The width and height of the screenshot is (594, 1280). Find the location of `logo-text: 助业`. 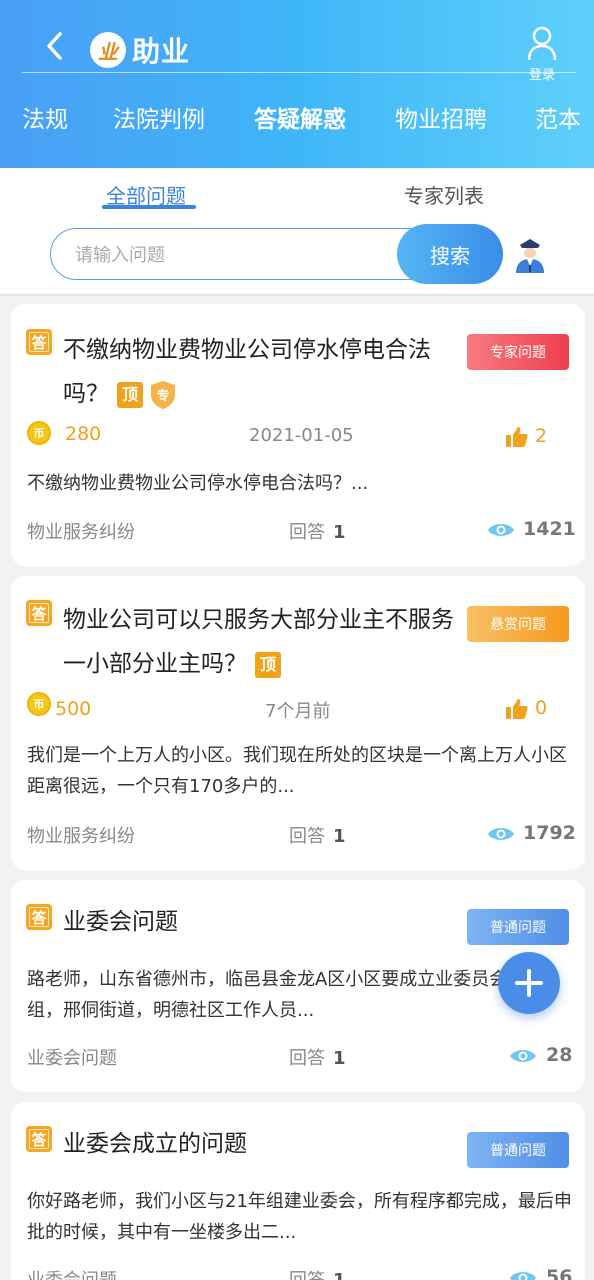

logo-text: 助业 is located at coordinates (161, 51).